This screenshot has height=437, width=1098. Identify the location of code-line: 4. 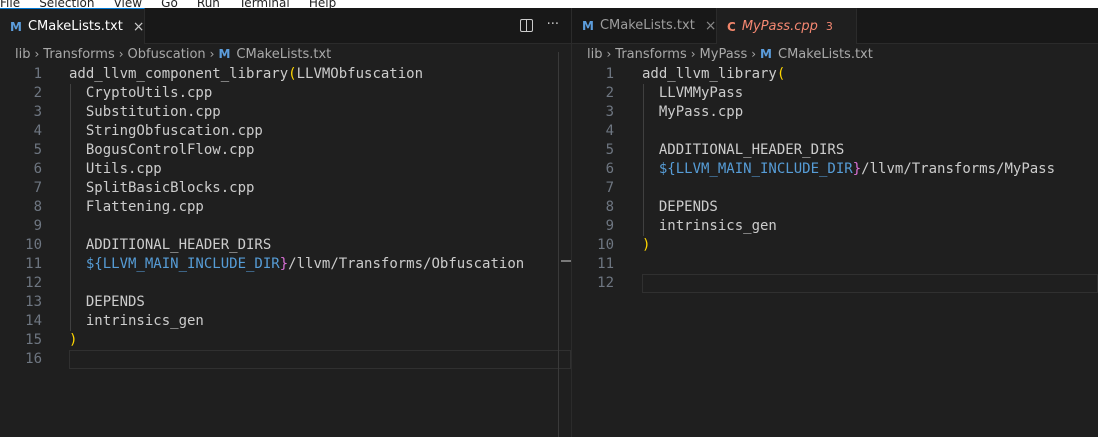
(835, 131).